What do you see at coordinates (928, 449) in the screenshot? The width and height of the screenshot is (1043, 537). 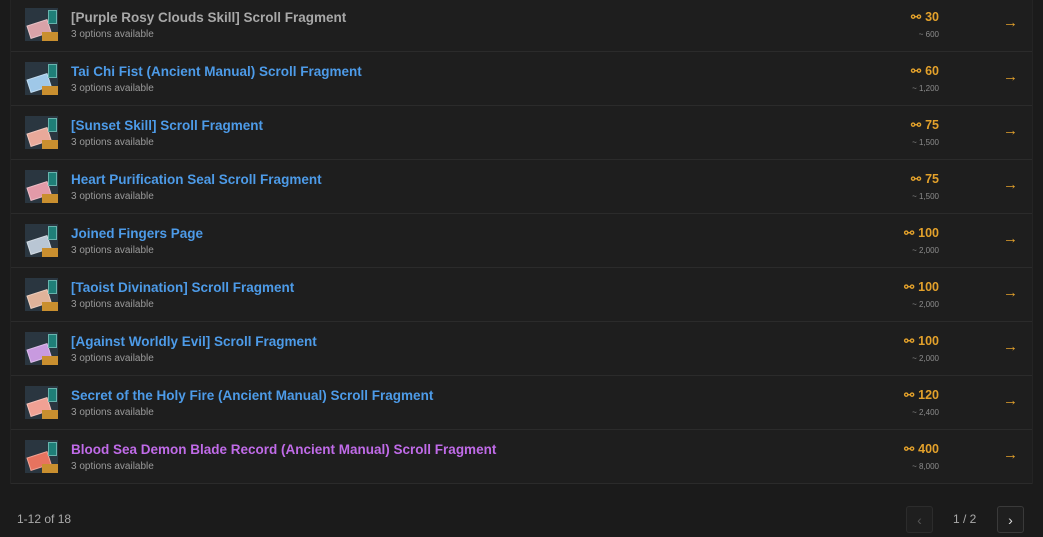 I see `price-value: 400` at bounding box center [928, 449].